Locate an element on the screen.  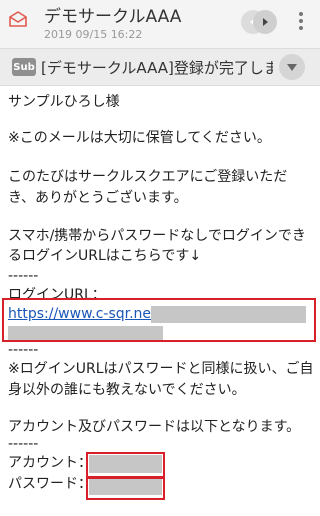
thanks-line-2: き、ありがとうございます。 is located at coordinates (98, 198).